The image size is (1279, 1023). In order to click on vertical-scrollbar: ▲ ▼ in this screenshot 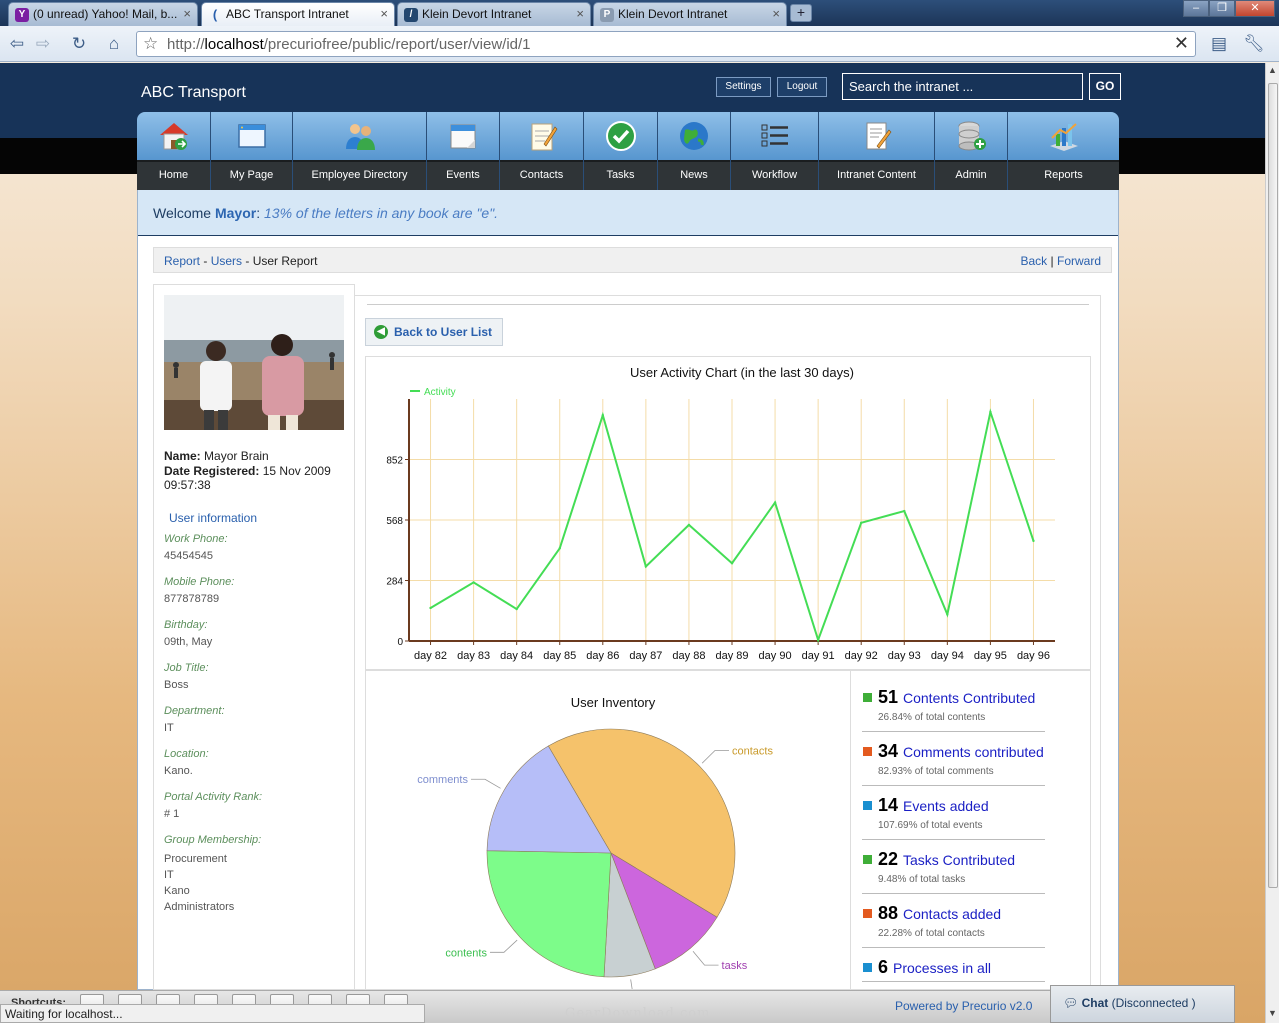, I will do `click(1272, 543)`.